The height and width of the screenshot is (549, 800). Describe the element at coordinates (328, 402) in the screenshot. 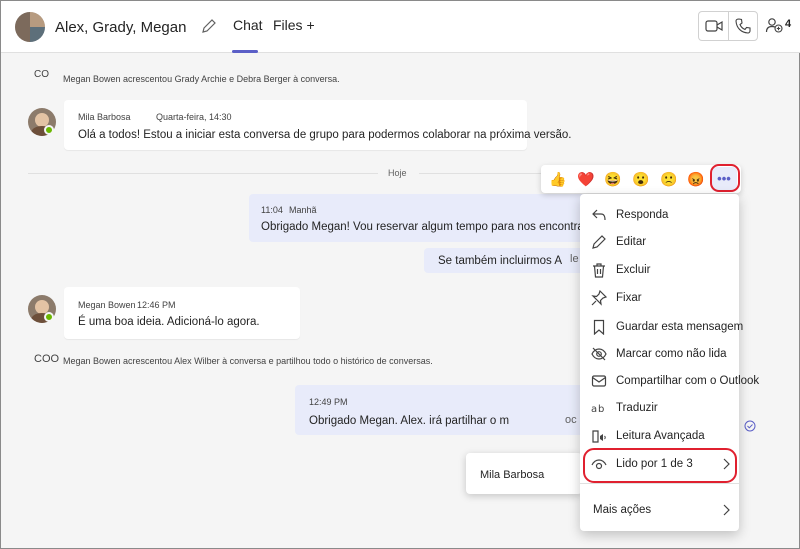

I see `message-timestamp: 12:49 PM` at that location.